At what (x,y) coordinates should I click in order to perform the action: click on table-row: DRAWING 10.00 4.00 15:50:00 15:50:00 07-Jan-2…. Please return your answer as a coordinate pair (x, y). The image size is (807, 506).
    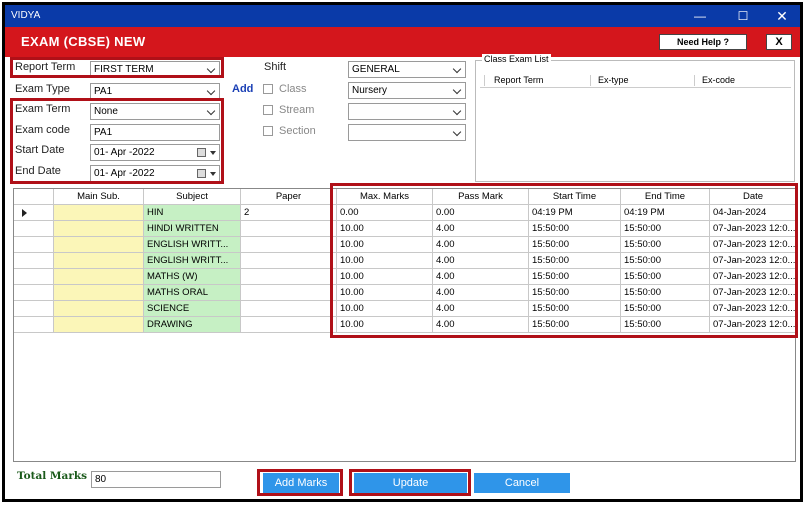
    Looking at the image, I should click on (404, 325).